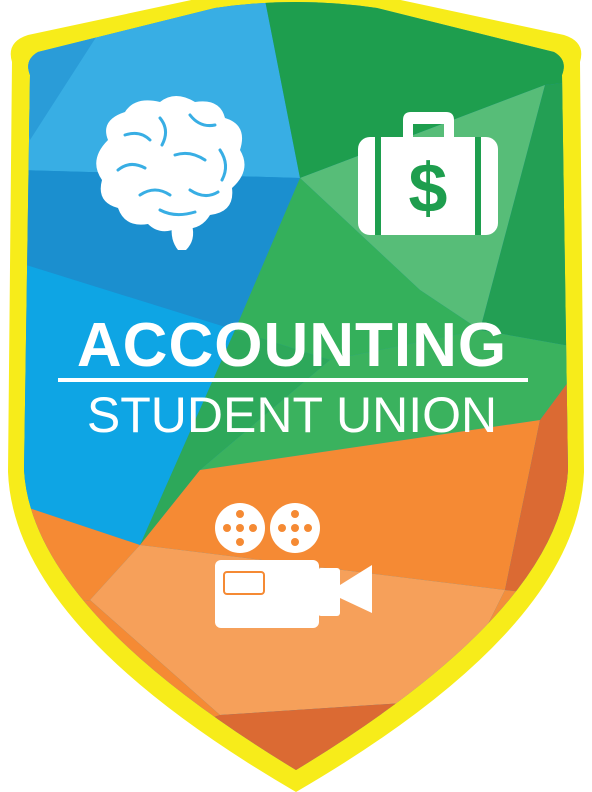  What do you see at coordinates (292, 415) in the screenshot?
I see `badge-subtitle: STUDENT UNION` at bounding box center [292, 415].